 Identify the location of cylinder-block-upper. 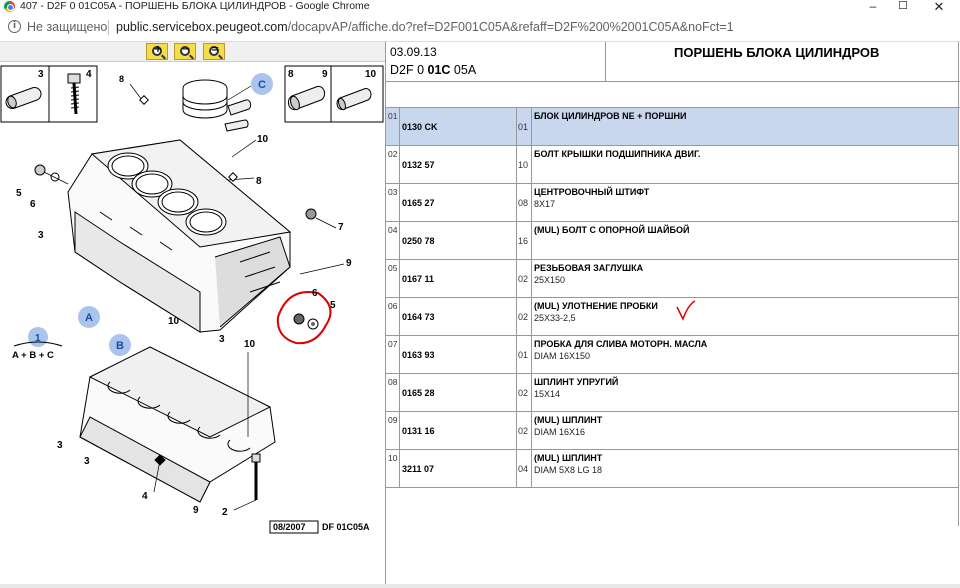
(179, 236).